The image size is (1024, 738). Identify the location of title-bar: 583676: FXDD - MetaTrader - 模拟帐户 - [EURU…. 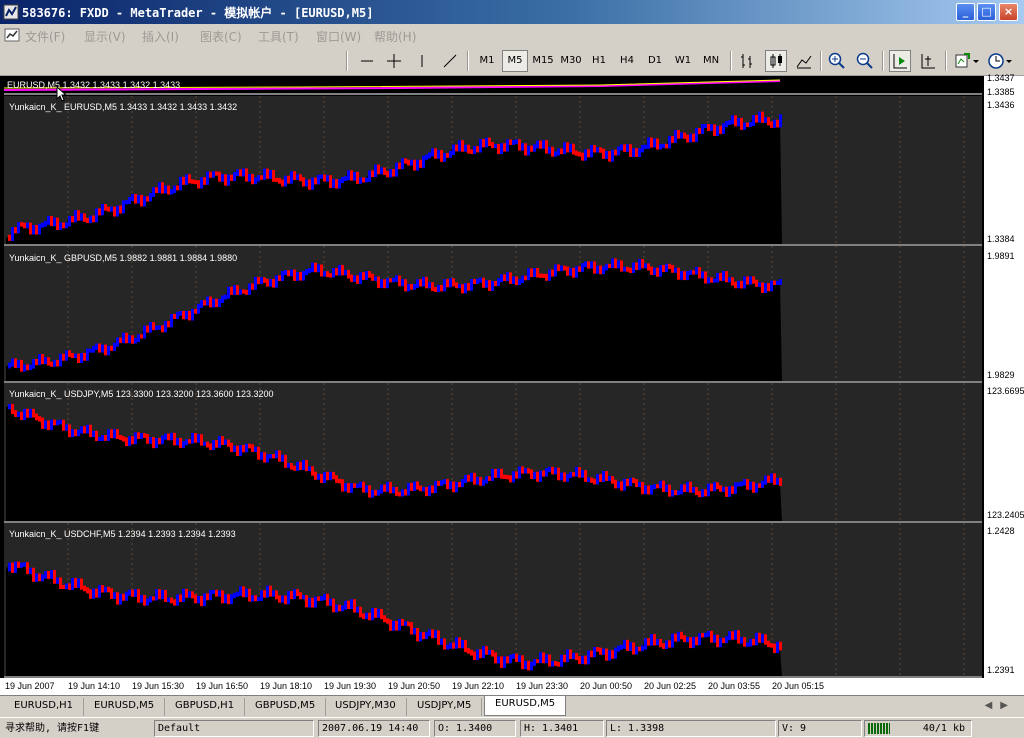
(512, 12).